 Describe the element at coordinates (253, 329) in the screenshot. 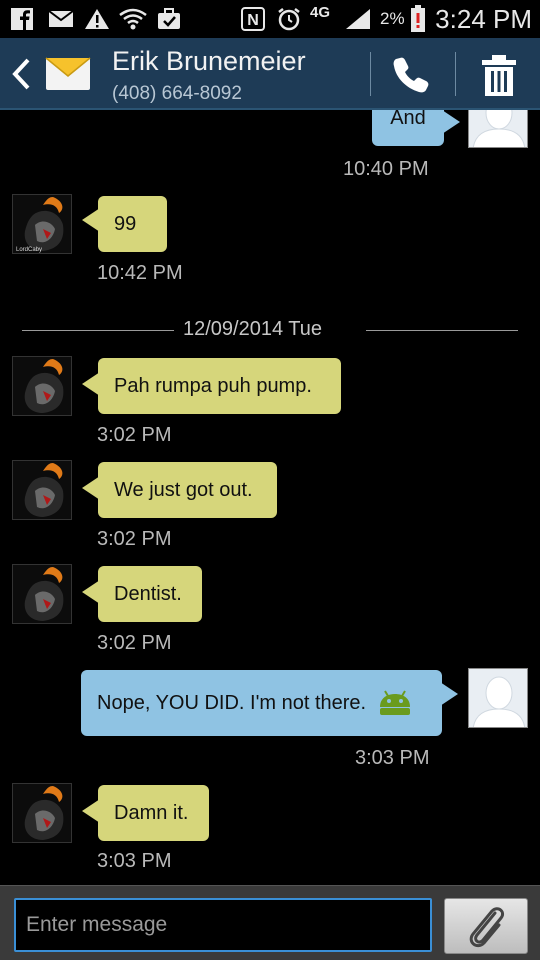

I see `date-separator: 12/09/2014 Tue` at that location.